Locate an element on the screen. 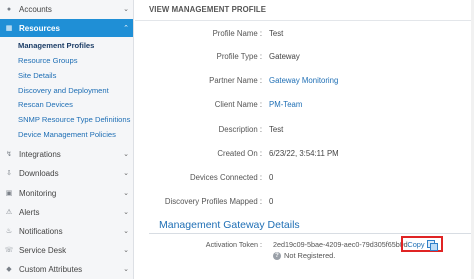 Image resolution: width=474 pixels, height=279 pixels. sidebar-item-label: Notifications is located at coordinates (41, 231).